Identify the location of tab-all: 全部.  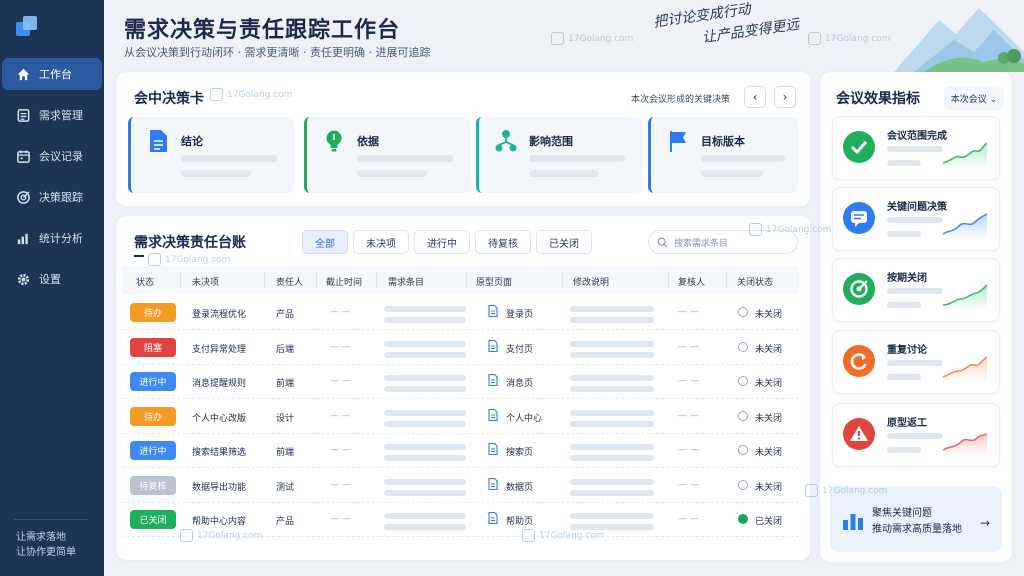
(325, 242).